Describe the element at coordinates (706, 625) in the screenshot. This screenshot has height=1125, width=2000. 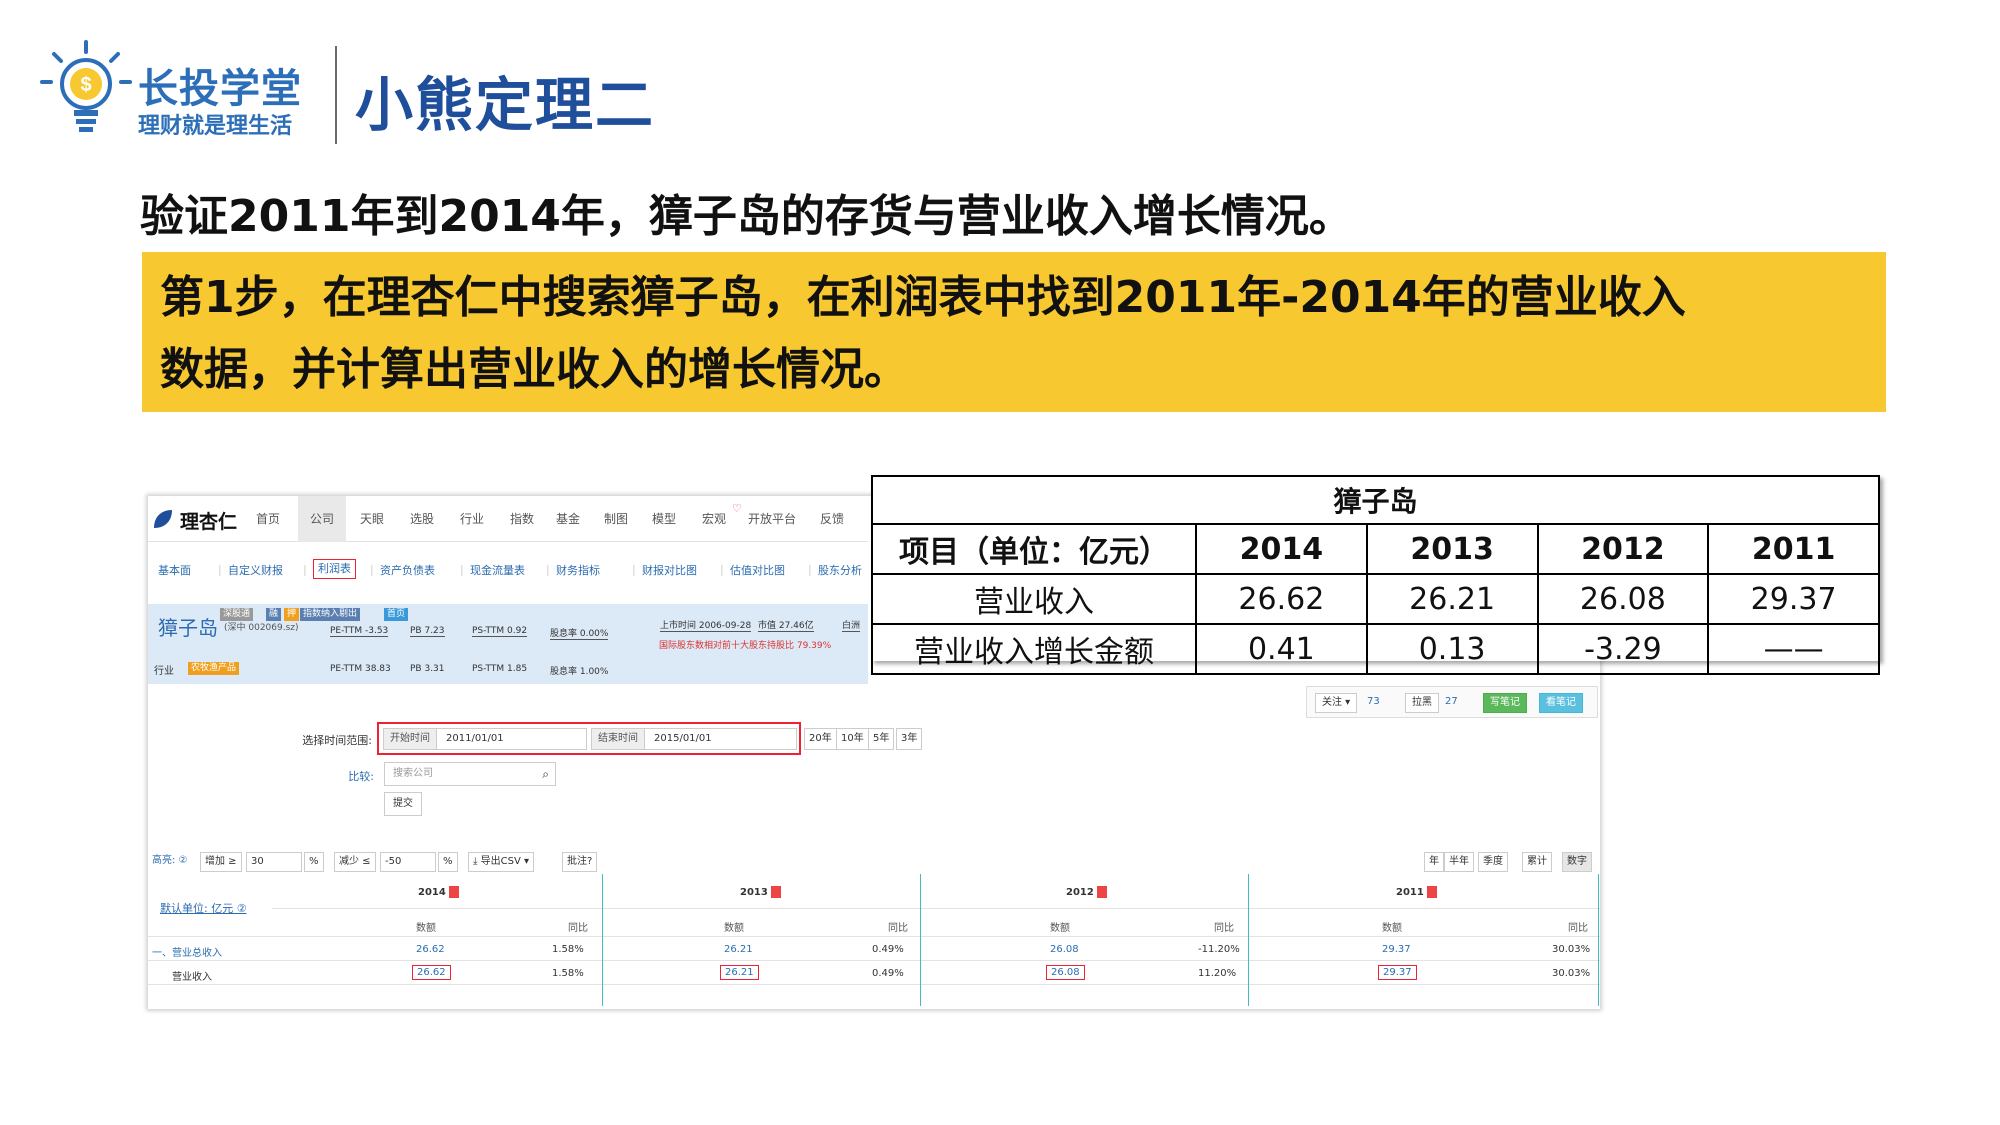
I see `stock-metric: 上市时间 2006-09-28` at that location.